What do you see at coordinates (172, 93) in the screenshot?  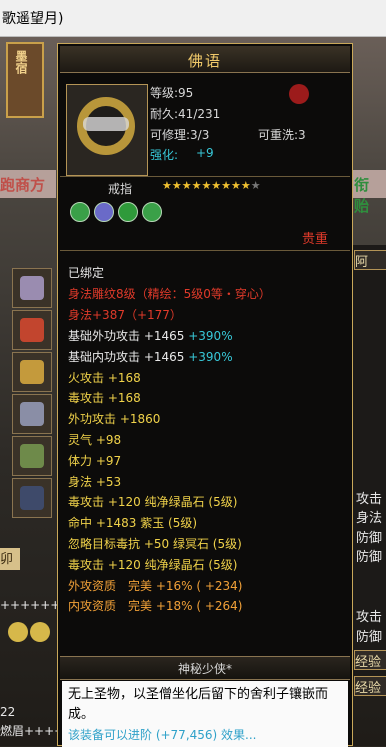 I see `item-level: 等级:95` at bounding box center [172, 93].